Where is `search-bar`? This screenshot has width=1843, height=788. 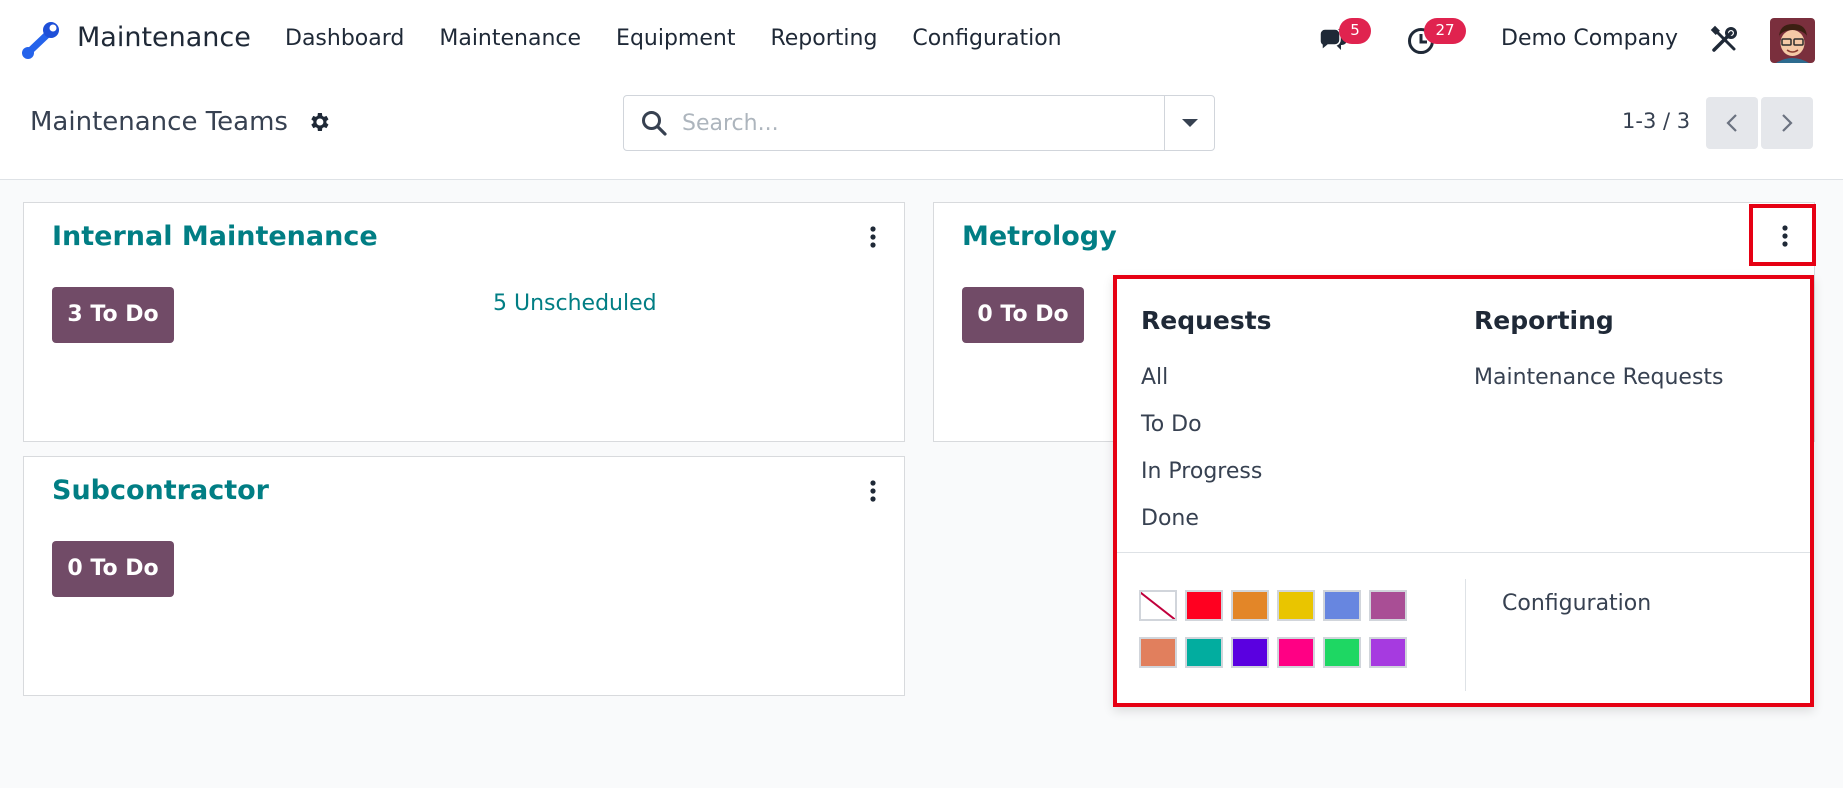 search-bar is located at coordinates (919, 123).